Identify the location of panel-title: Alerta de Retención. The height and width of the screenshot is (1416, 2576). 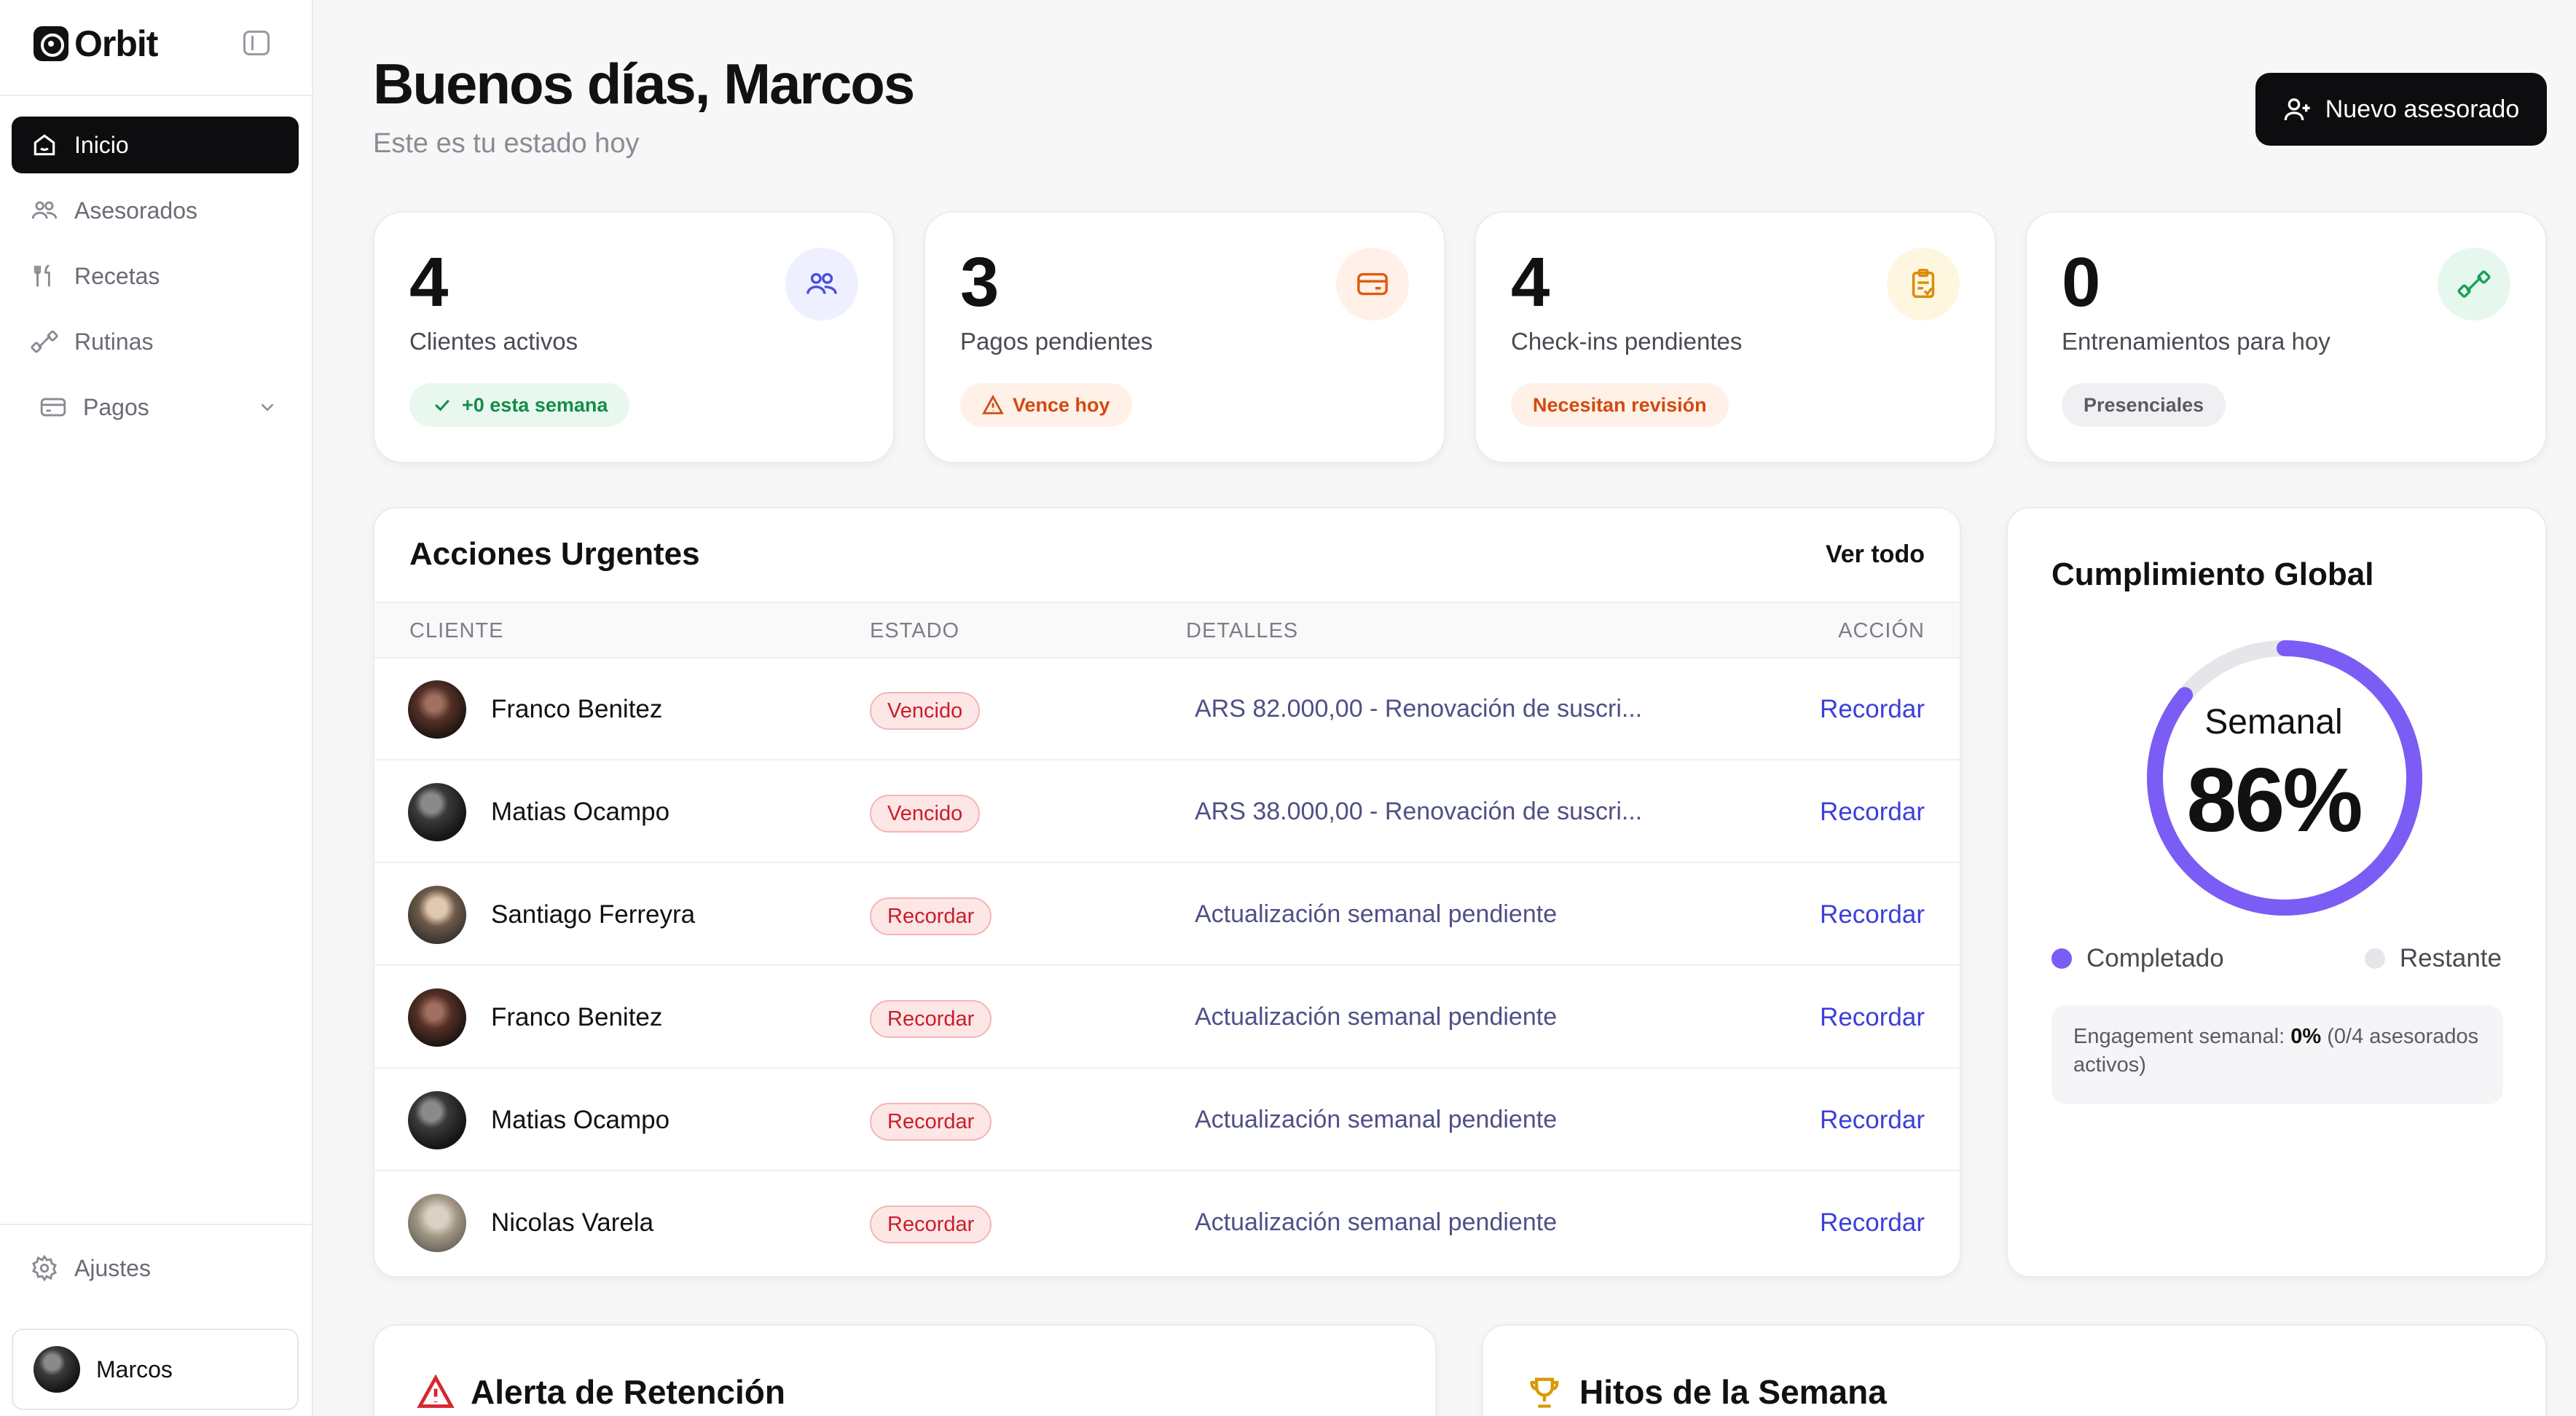
(601, 1392).